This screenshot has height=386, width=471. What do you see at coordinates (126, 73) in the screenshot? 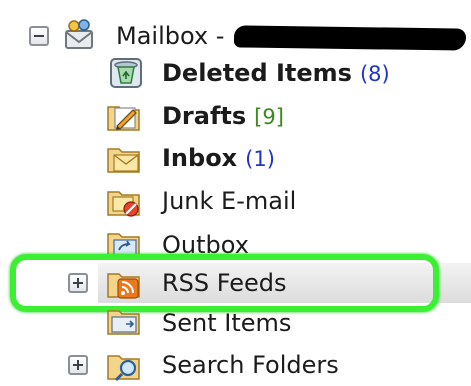
I see `deleted-items-icon` at bounding box center [126, 73].